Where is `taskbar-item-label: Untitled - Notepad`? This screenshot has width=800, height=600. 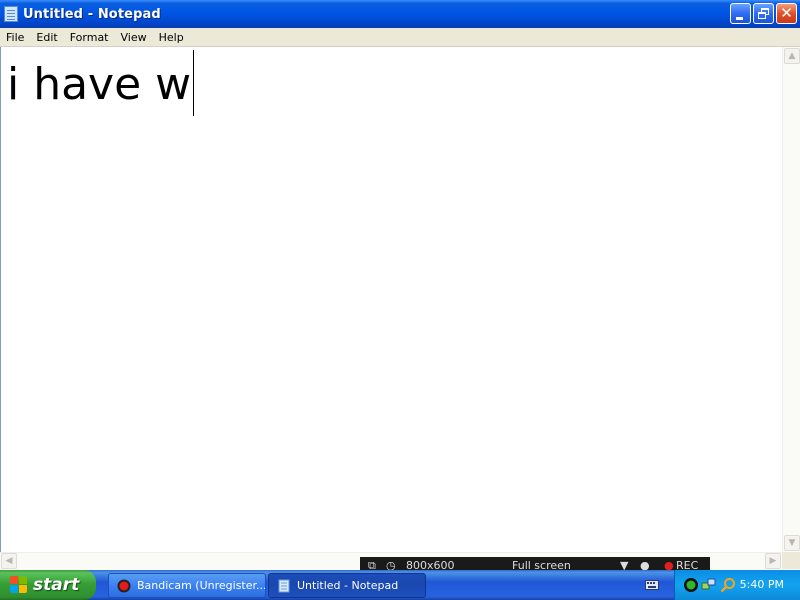
taskbar-item-label: Untitled - Notepad is located at coordinates (348, 585).